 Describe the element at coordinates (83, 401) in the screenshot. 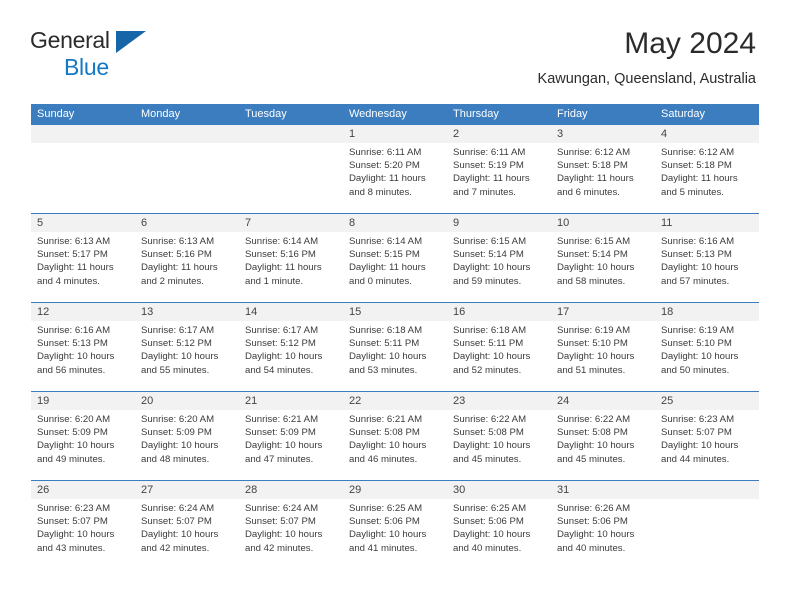

I see `day-number: 19` at that location.